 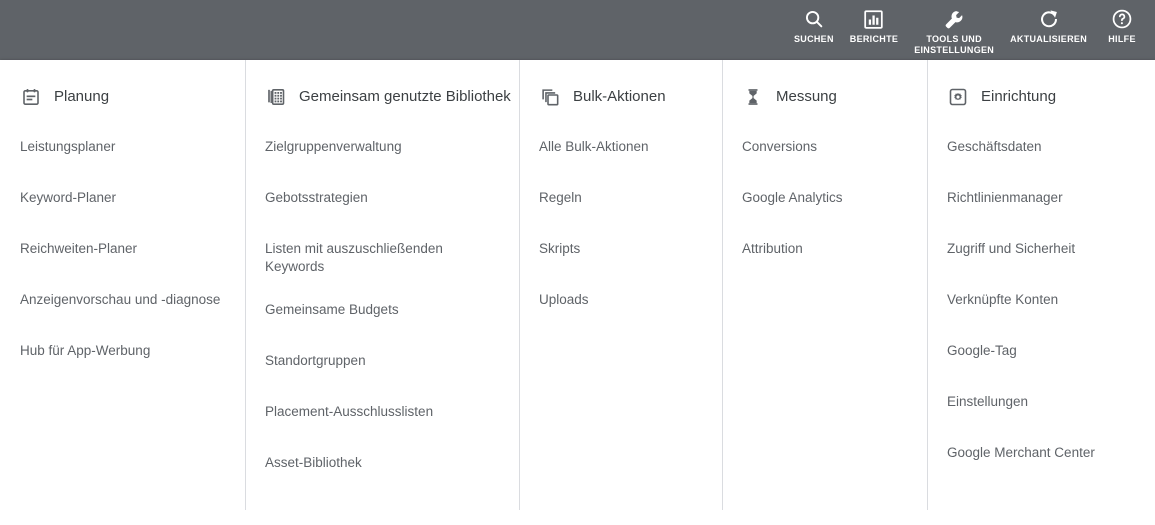 What do you see at coordinates (1041, 198) in the screenshot?
I see `menu-item-richtlinienmanager: Richtlinienmanager` at bounding box center [1041, 198].